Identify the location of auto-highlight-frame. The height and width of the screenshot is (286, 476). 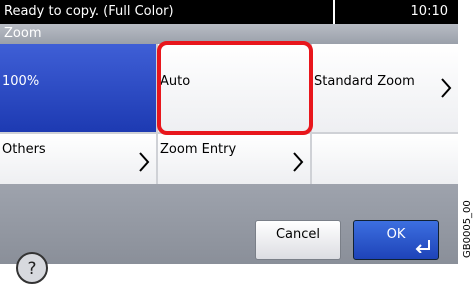
(235, 88).